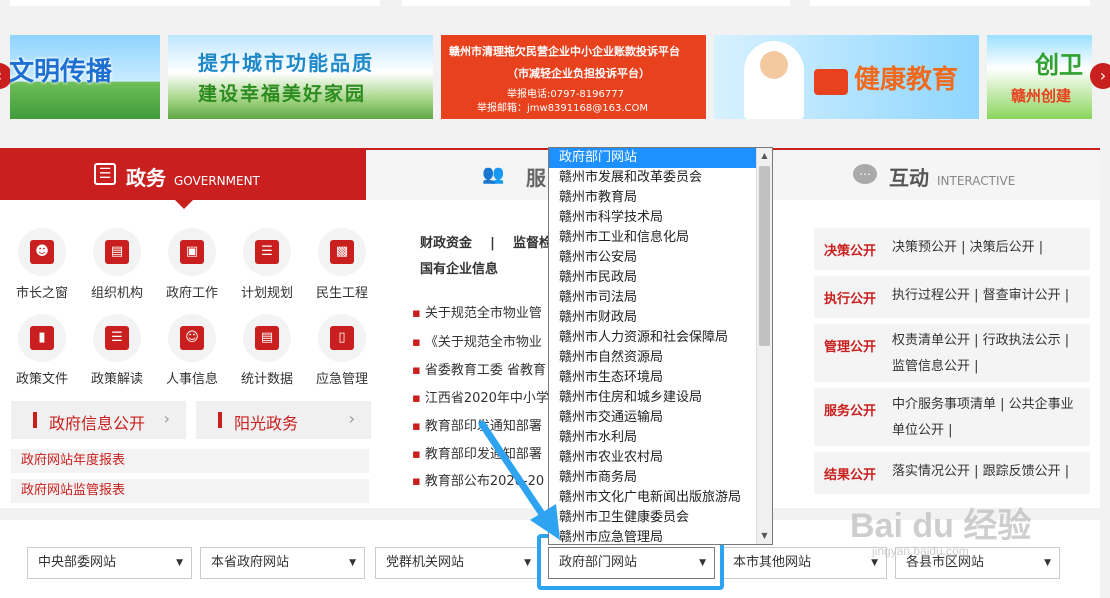 This screenshot has height=598, width=1110. Describe the element at coordinates (555, 4) in the screenshot. I see `top-cards-edge` at that location.